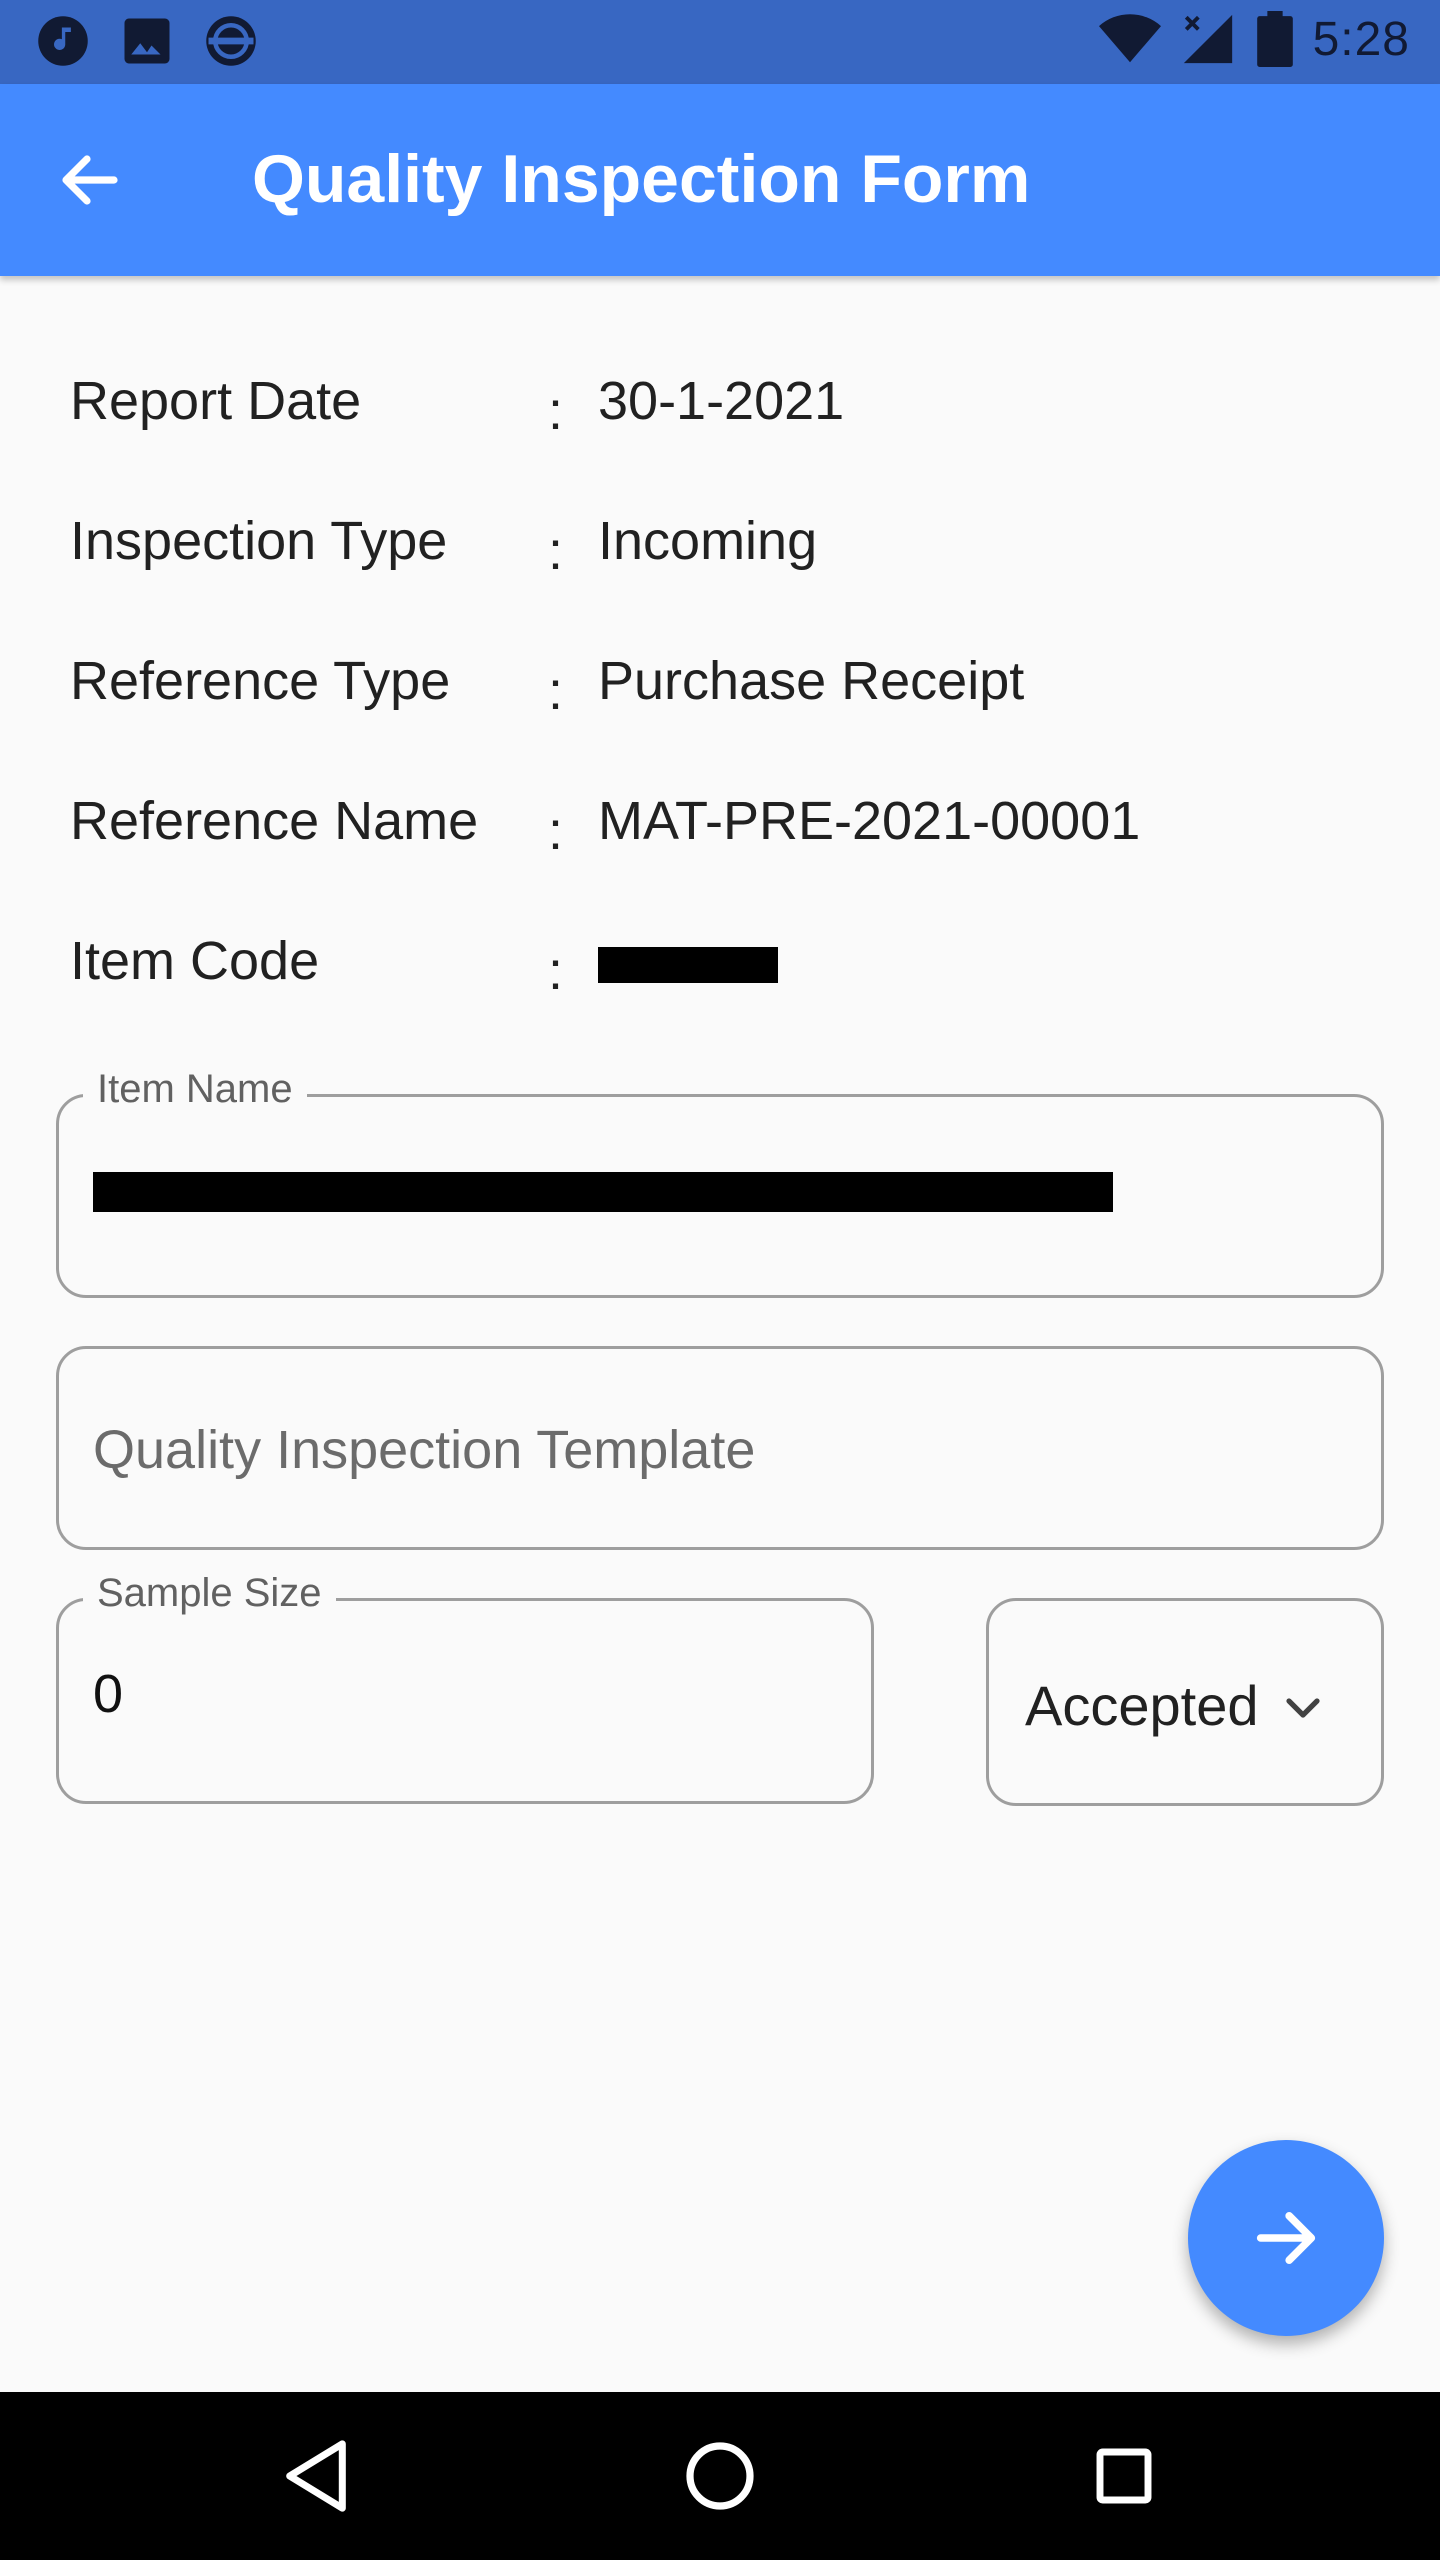 The height and width of the screenshot is (2560, 1440). What do you see at coordinates (147, 41) in the screenshot?
I see `image-icon` at bounding box center [147, 41].